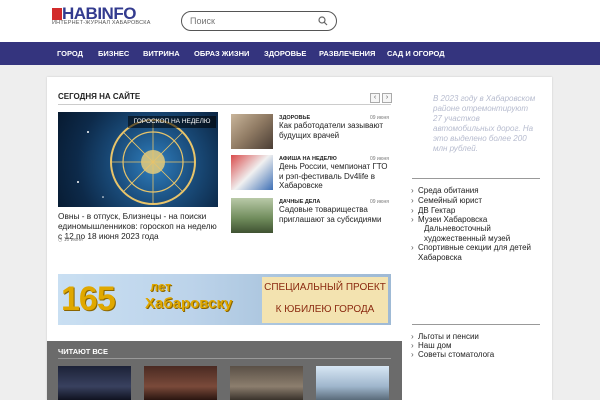 Image resolution: width=600 pixels, height=400 pixels. What do you see at coordinates (335, 130) in the screenshot?
I see `news-title-link: Как работодатели зазывают будущих врачей` at bounding box center [335, 130].